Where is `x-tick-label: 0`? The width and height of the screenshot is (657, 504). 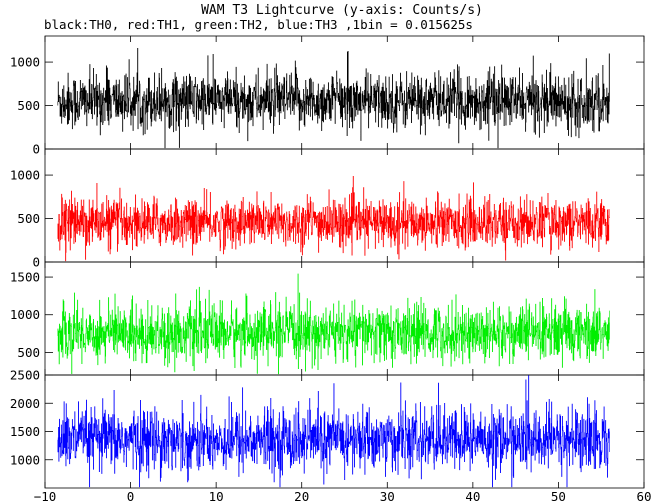
x-tick-label: 0 is located at coordinates (131, 496).